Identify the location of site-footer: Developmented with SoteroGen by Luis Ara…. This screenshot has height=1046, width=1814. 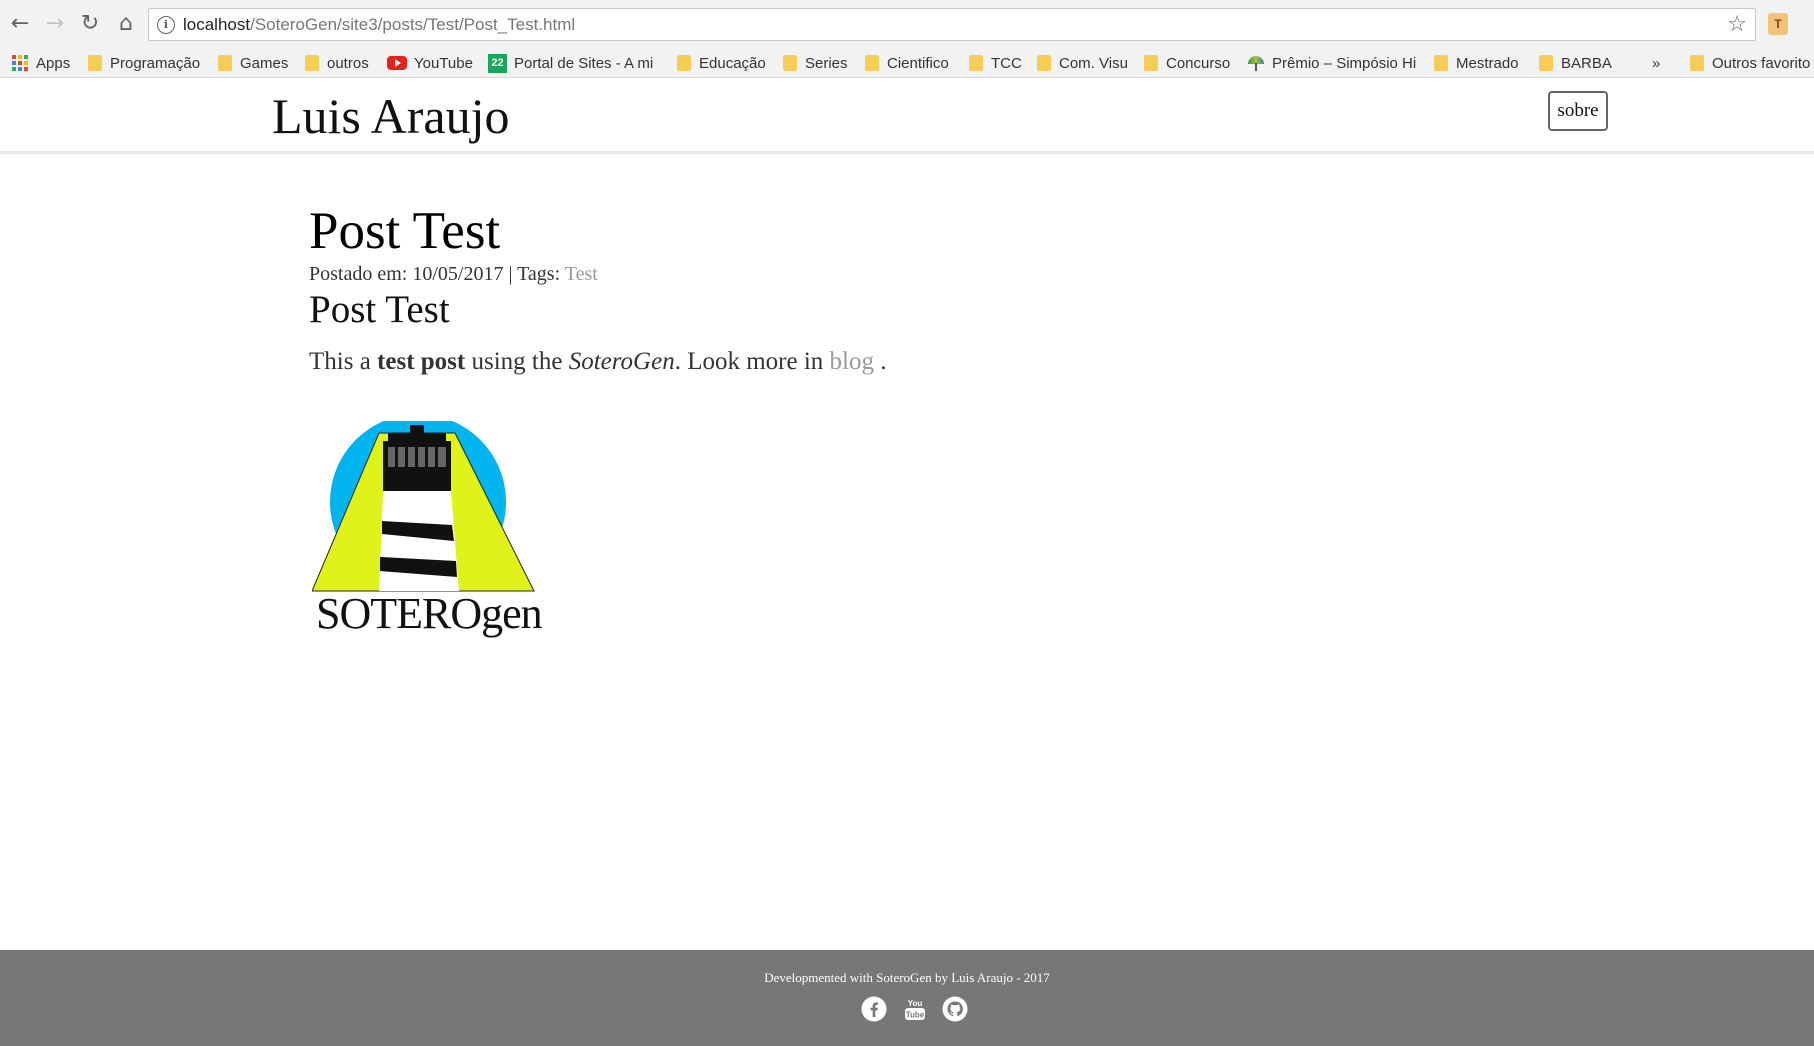
(907, 998).